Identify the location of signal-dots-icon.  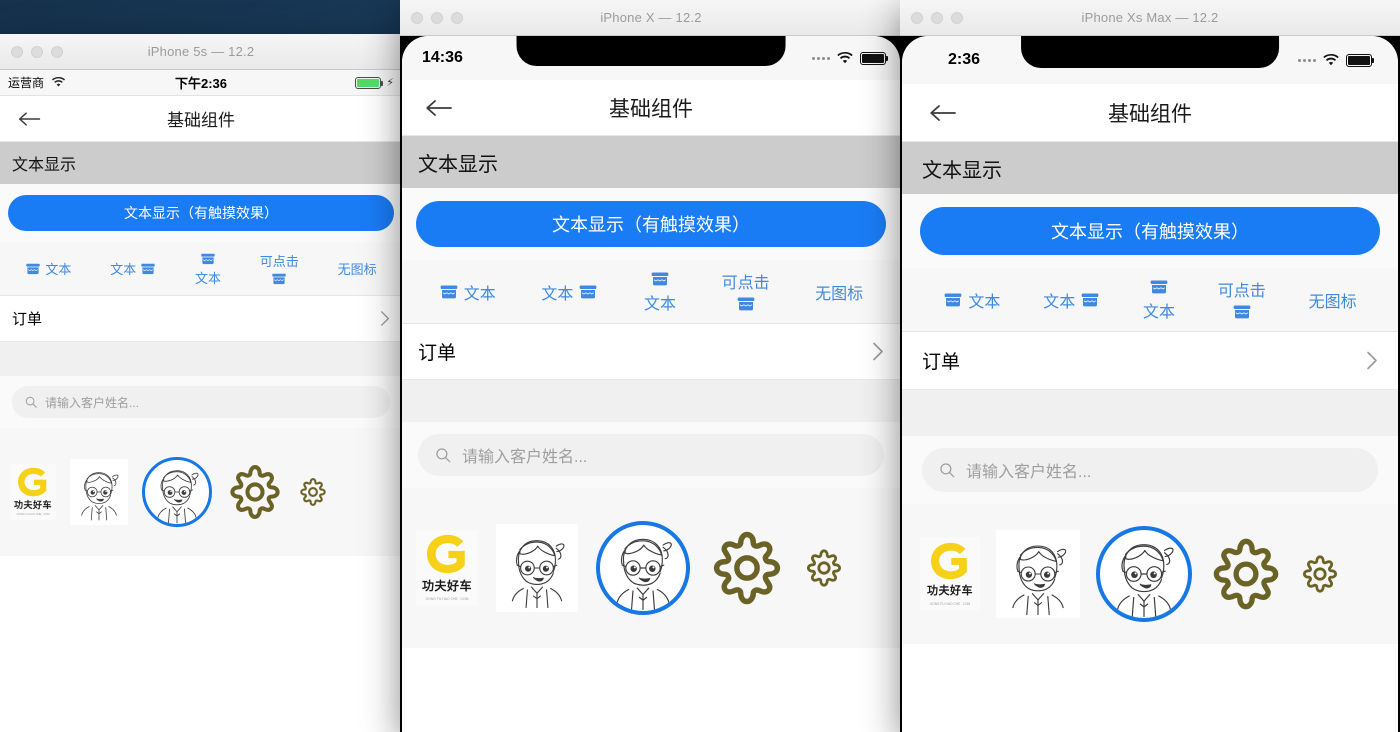
(1307, 60).